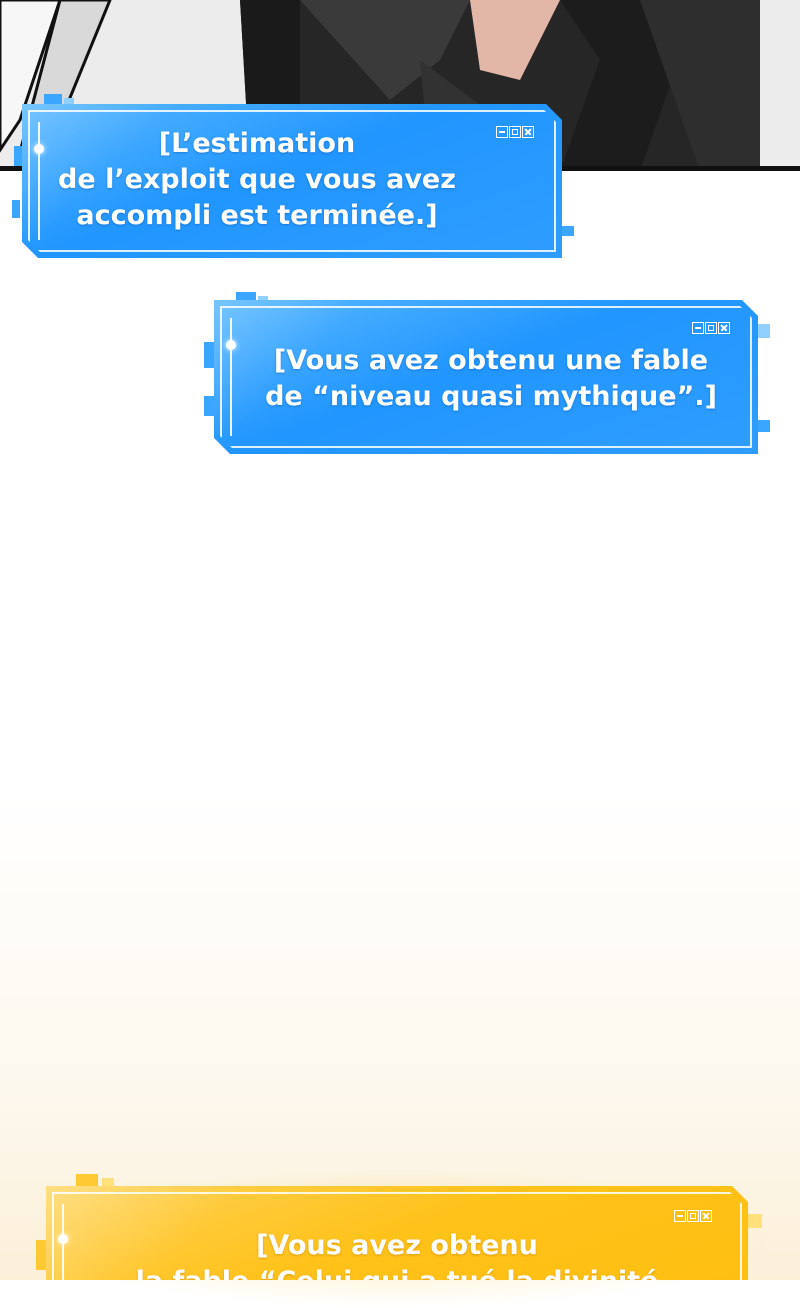  I want to click on message-line: [Vous avez obtenu, so click(397, 1245).